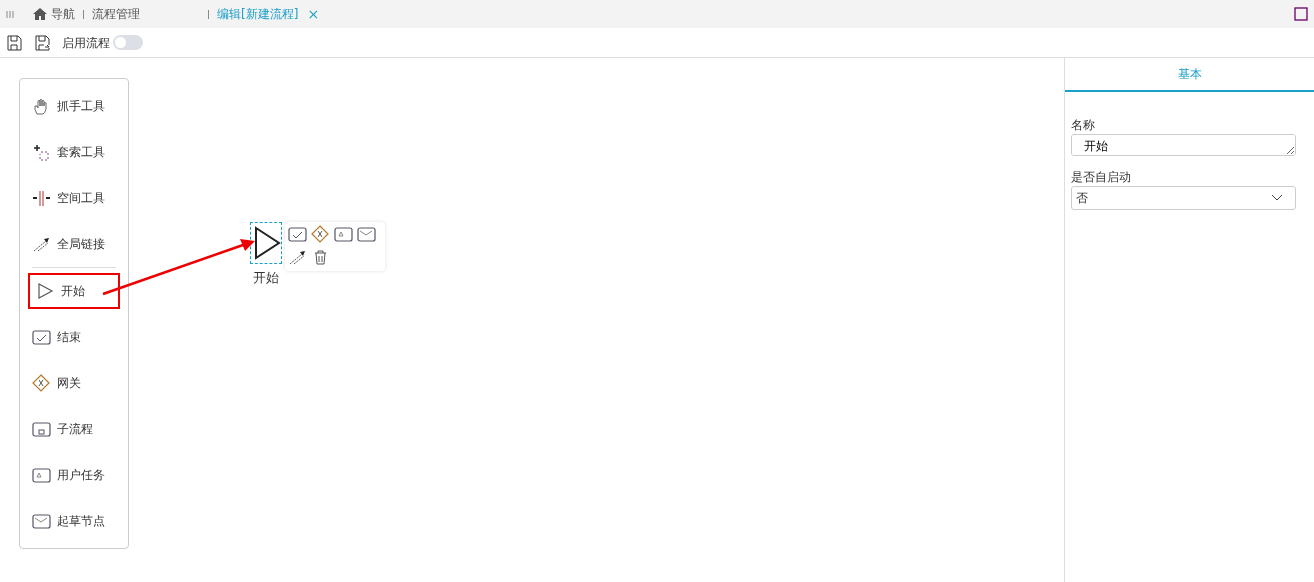 Image resolution: width=1314 pixels, height=582 pixels. What do you see at coordinates (1183, 145) in the screenshot?
I see `text-field: 开始` at bounding box center [1183, 145].